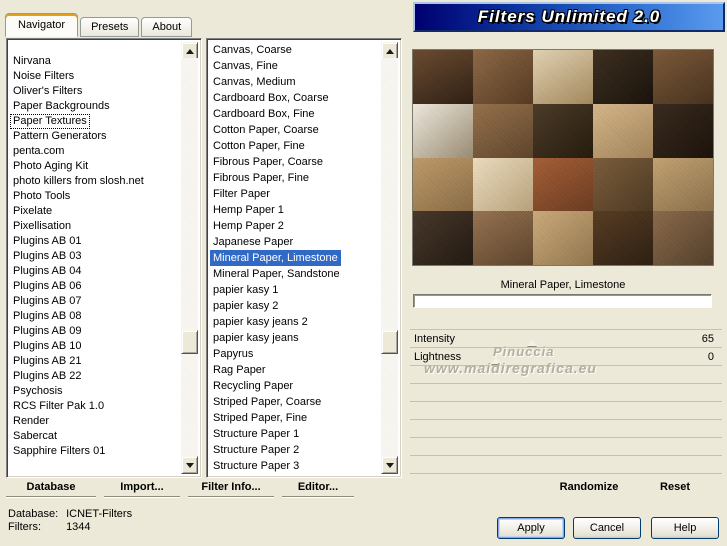 This screenshot has height=546, width=727. I want to click on param-row: Intensity 65, so click(566, 339).